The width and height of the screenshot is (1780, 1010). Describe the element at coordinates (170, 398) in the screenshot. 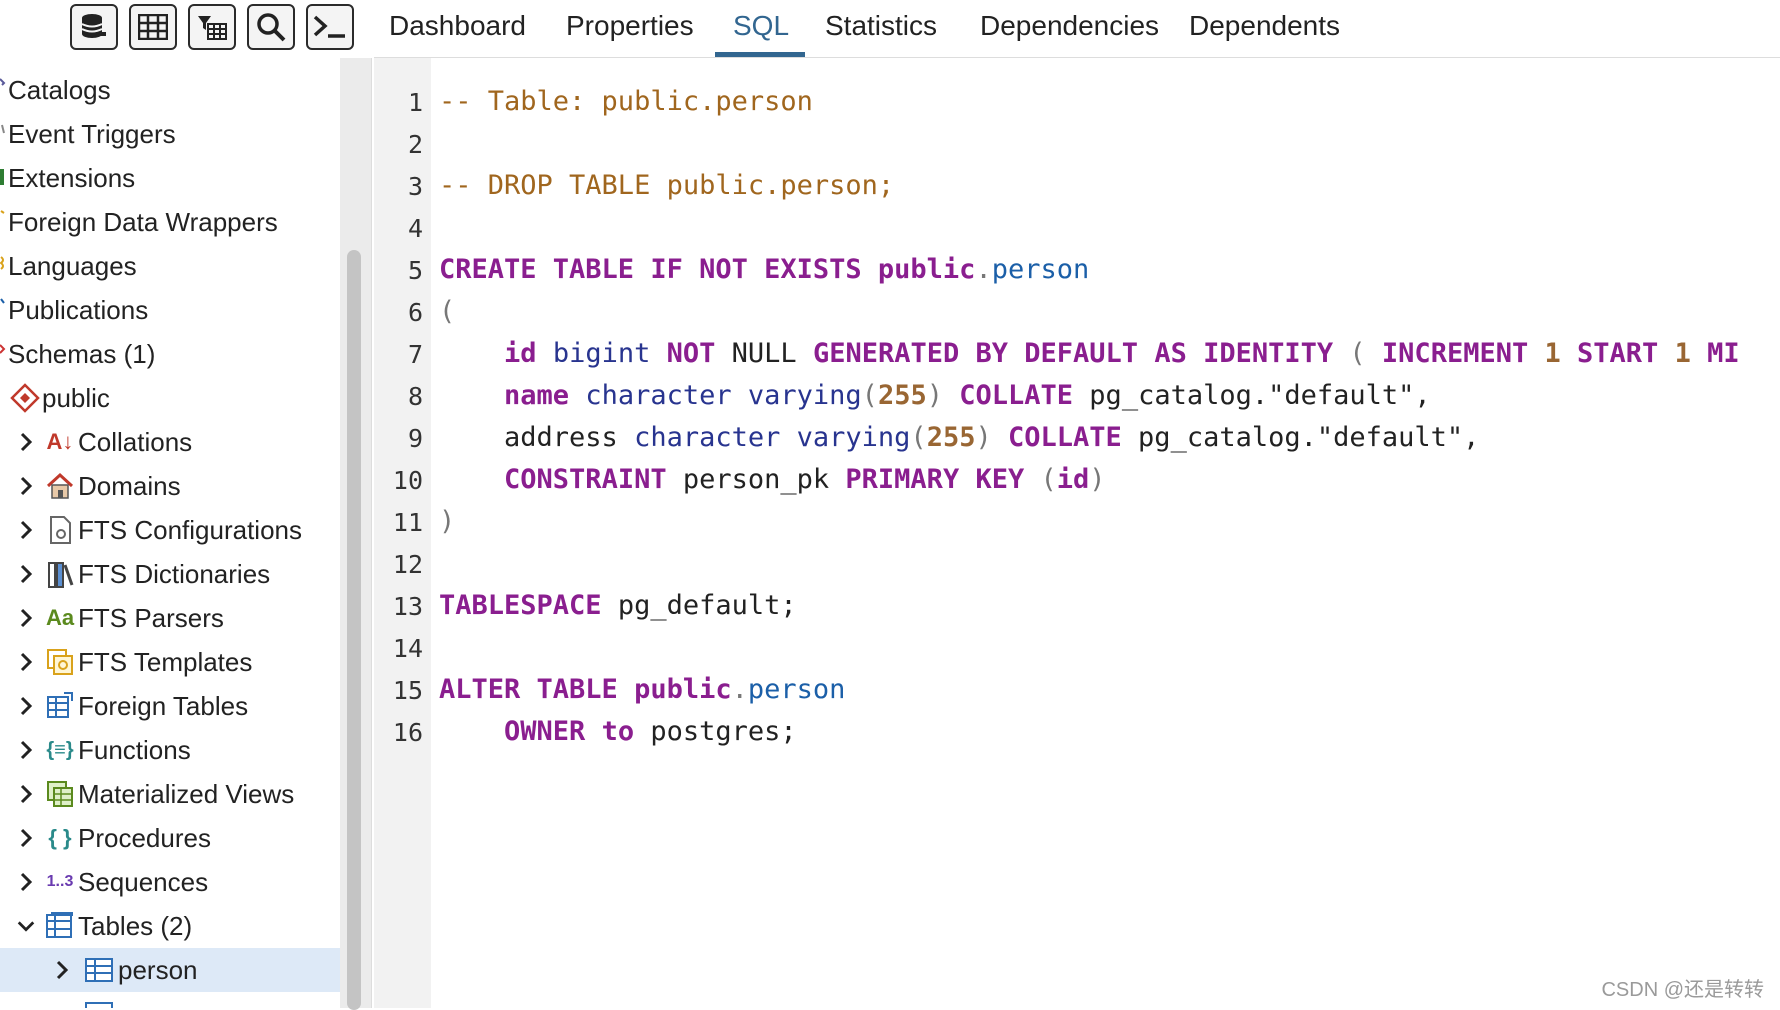

I see `tree-item-public: public` at that location.